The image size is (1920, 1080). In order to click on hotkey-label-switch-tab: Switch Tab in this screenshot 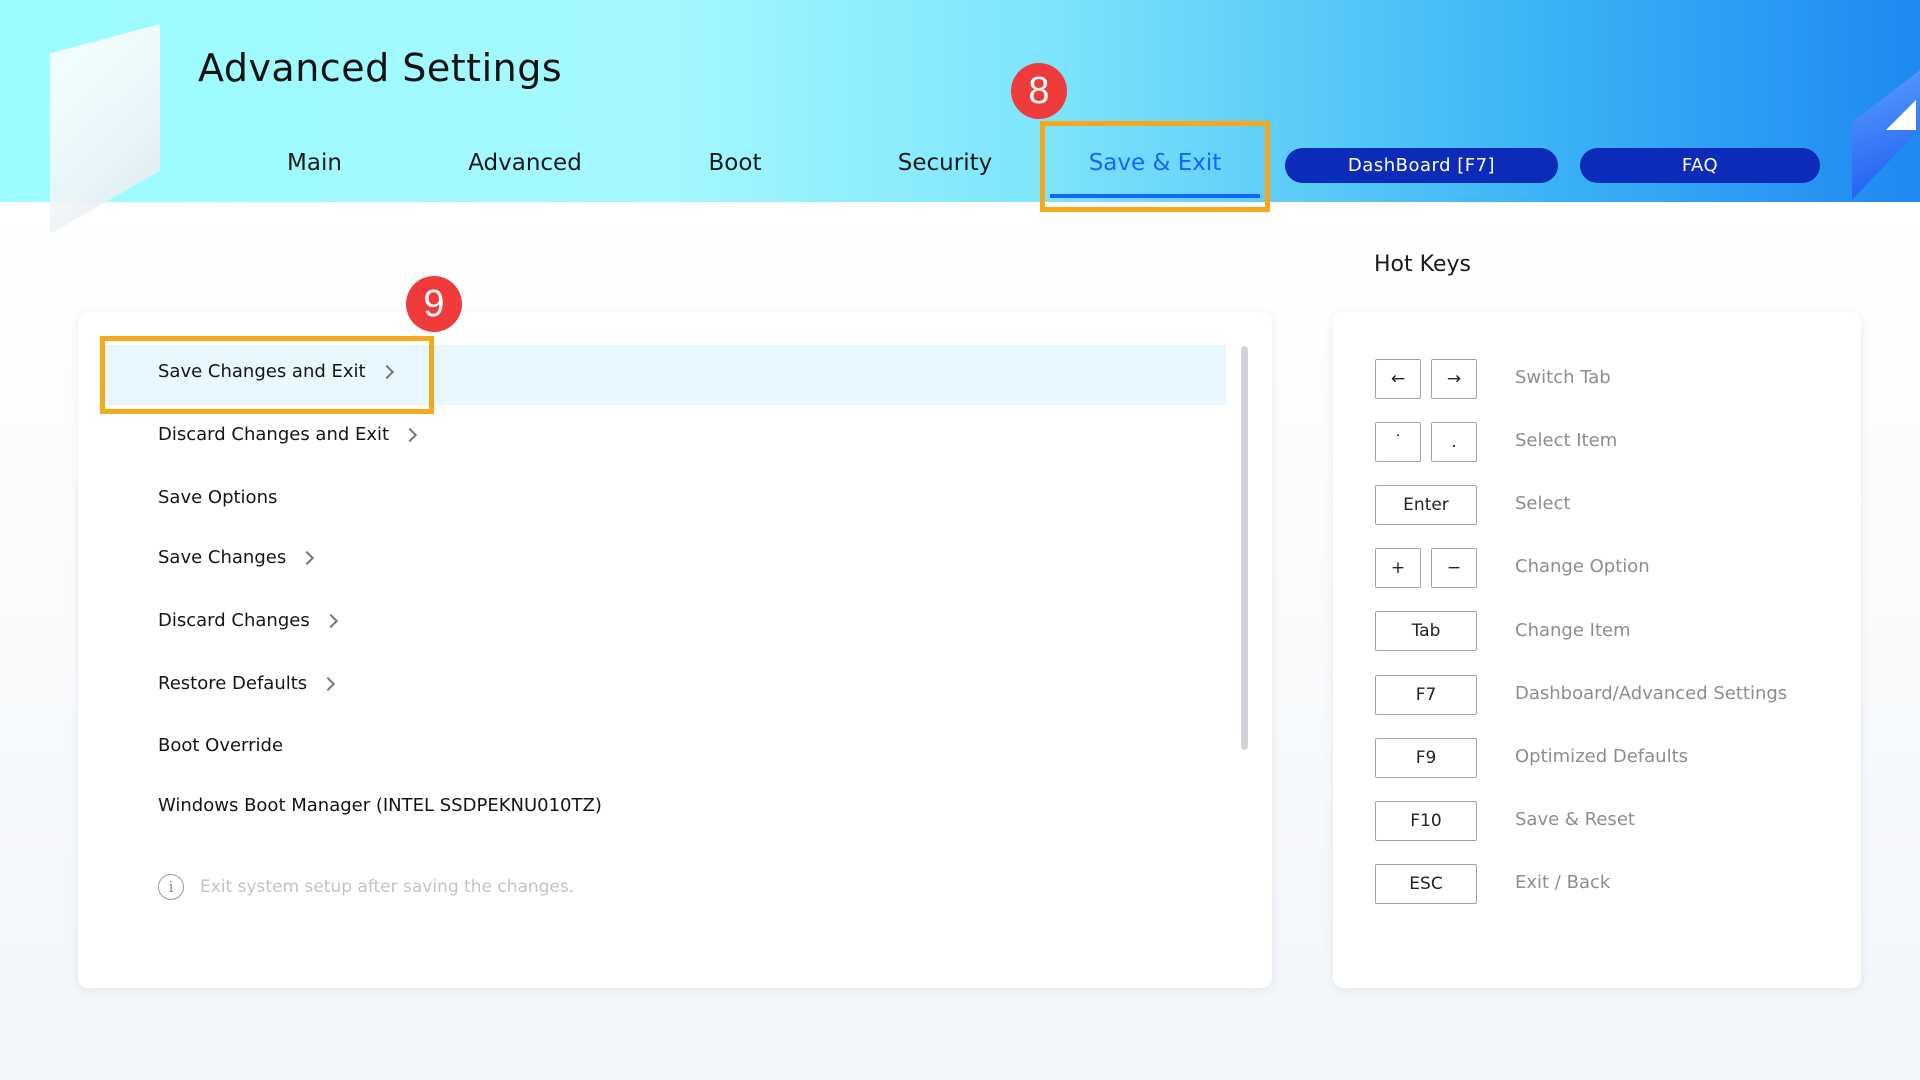, I will do `click(1563, 377)`.